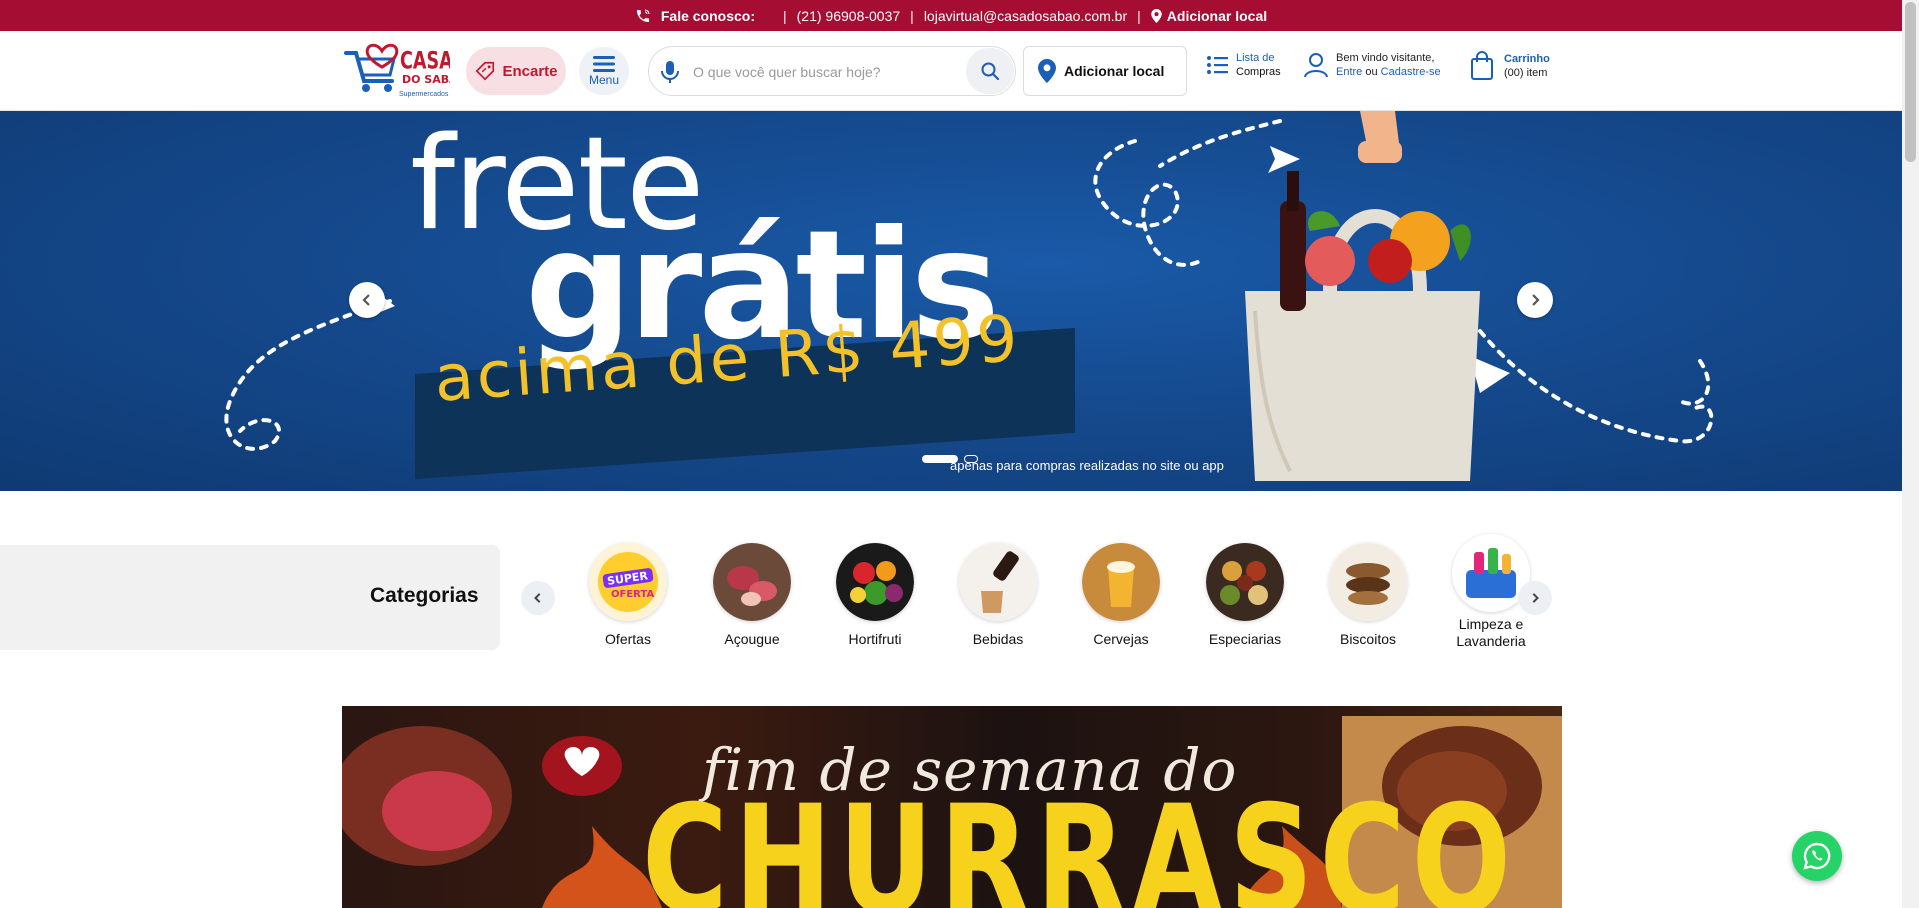 This screenshot has width=1919, height=908. I want to click on category-bebidas: Bebidas, so click(998, 595).